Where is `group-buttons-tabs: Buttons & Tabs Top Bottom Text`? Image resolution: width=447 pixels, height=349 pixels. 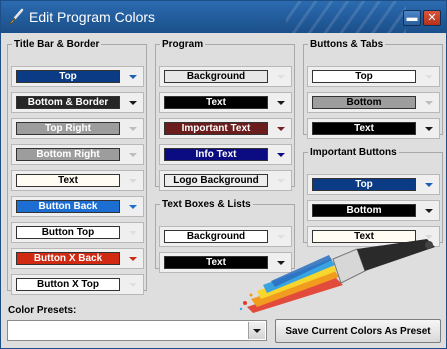 group-buttons-tabs: Buttons & Tabs Top Bottom Text is located at coordinates (373, 89).